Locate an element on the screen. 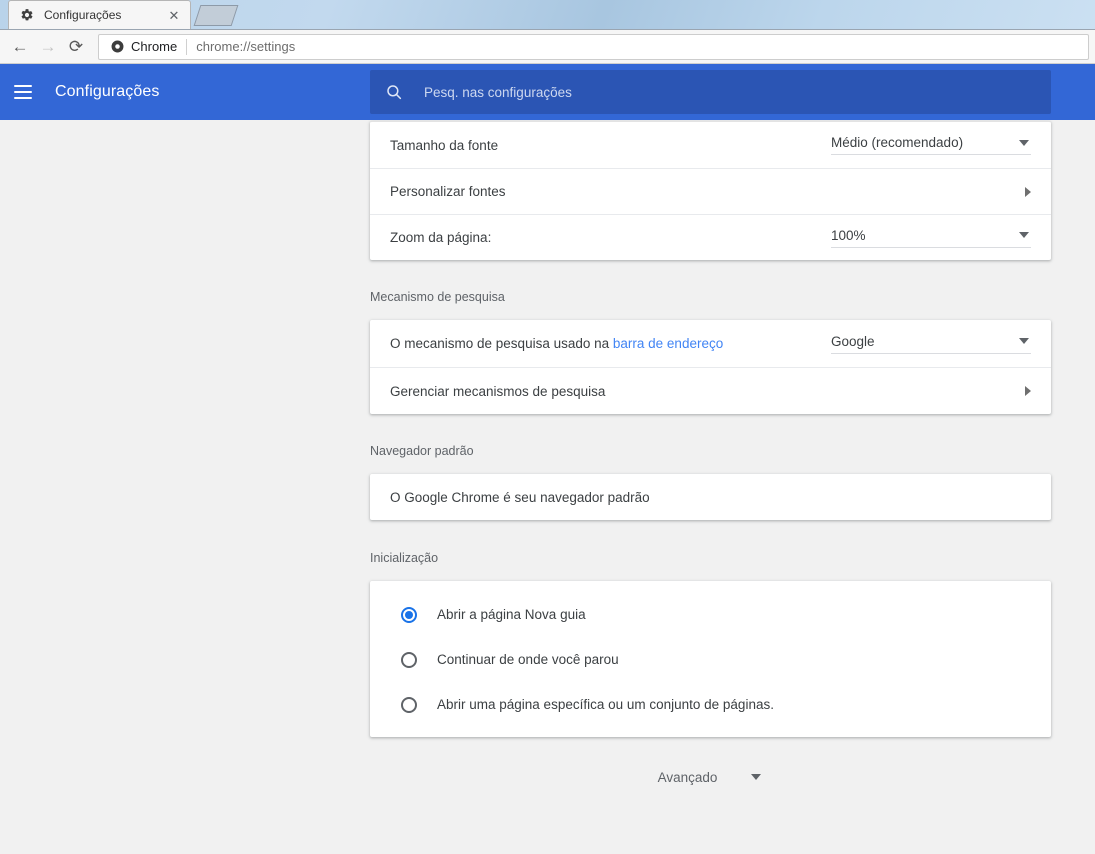 This screenshot has height=854, width=1095. page-title: Configurações is located at coordinates (107, 91).